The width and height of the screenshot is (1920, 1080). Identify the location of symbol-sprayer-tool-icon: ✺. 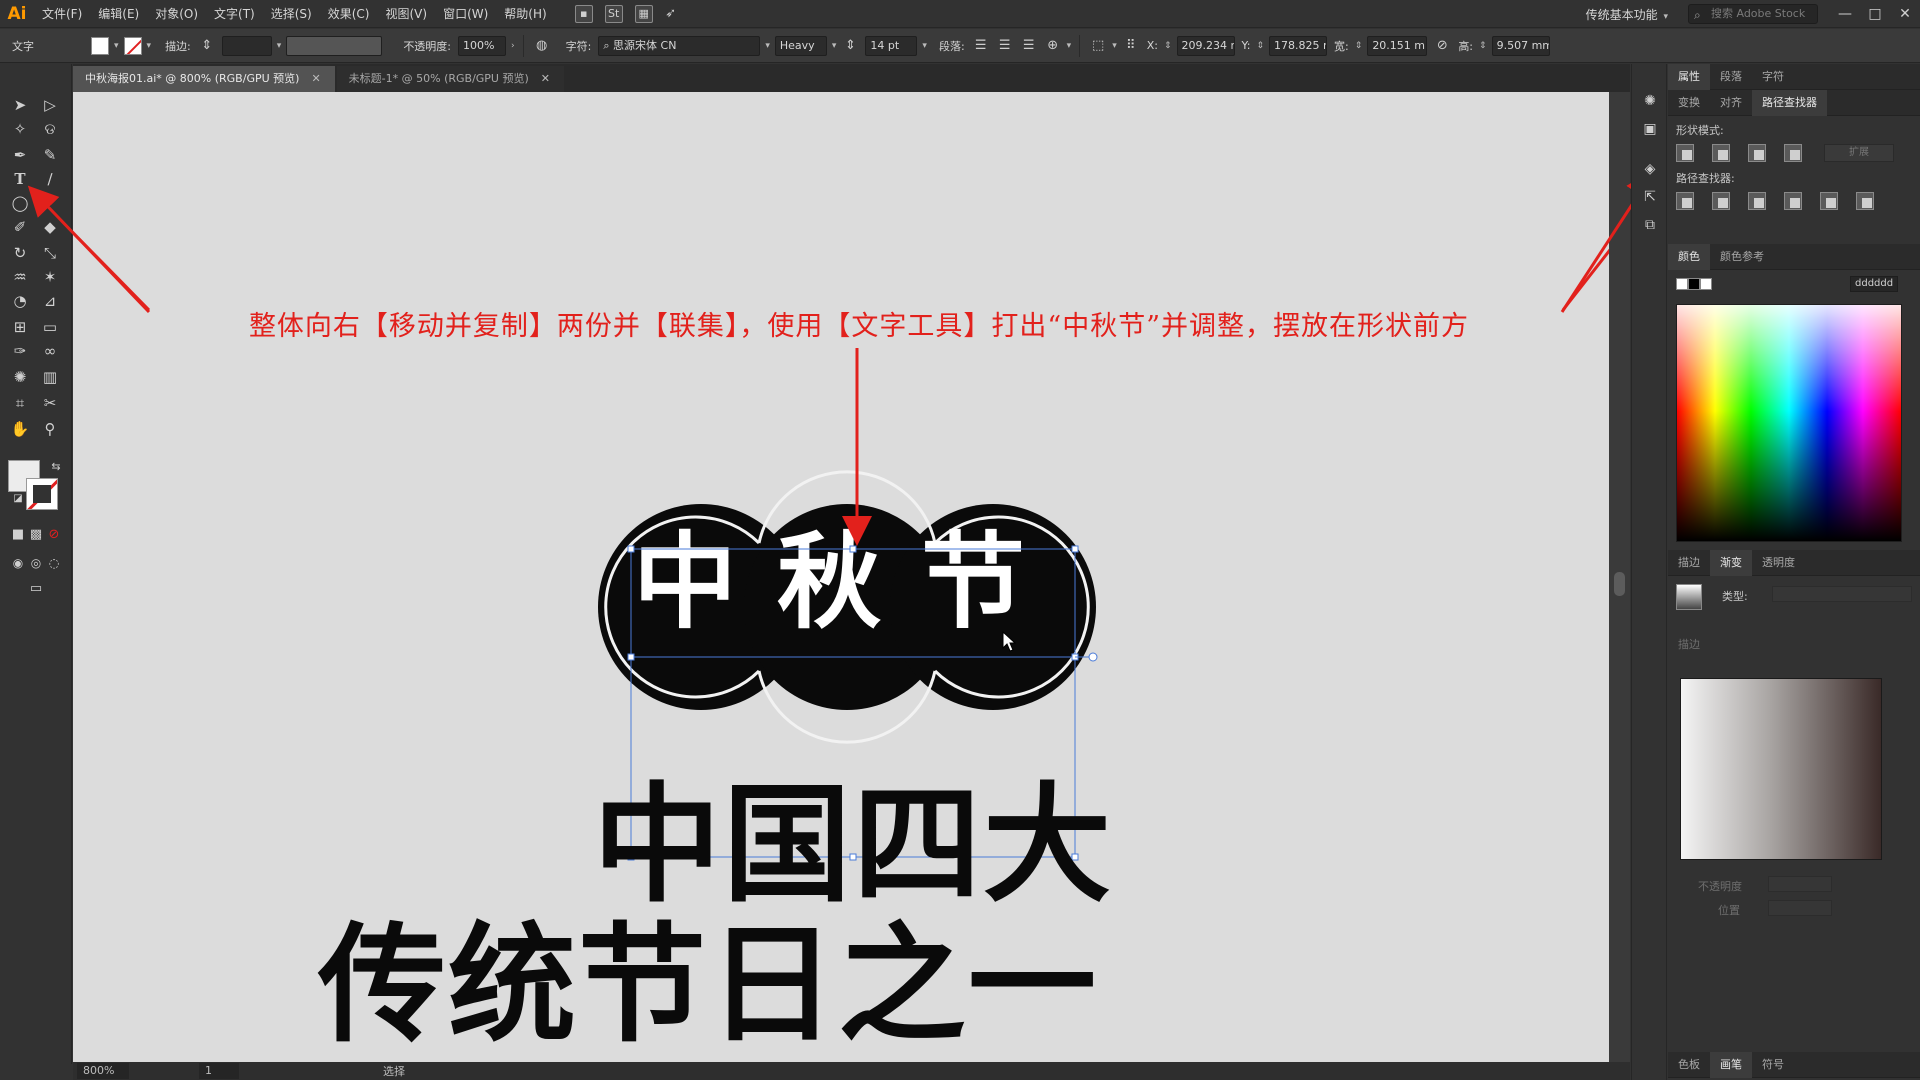
(20, 377).